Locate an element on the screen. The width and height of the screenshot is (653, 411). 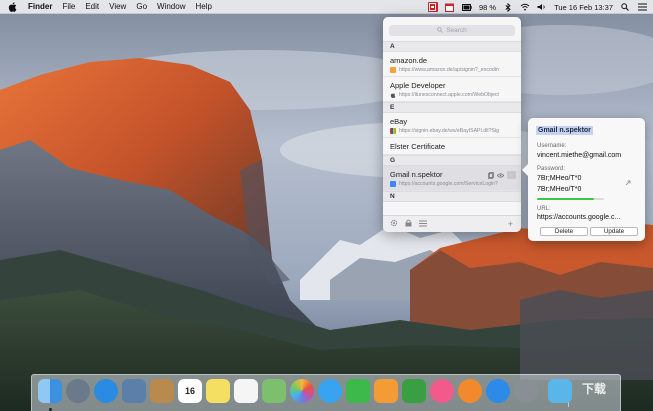
username-label: Username: is located at coordinates (552, 146).